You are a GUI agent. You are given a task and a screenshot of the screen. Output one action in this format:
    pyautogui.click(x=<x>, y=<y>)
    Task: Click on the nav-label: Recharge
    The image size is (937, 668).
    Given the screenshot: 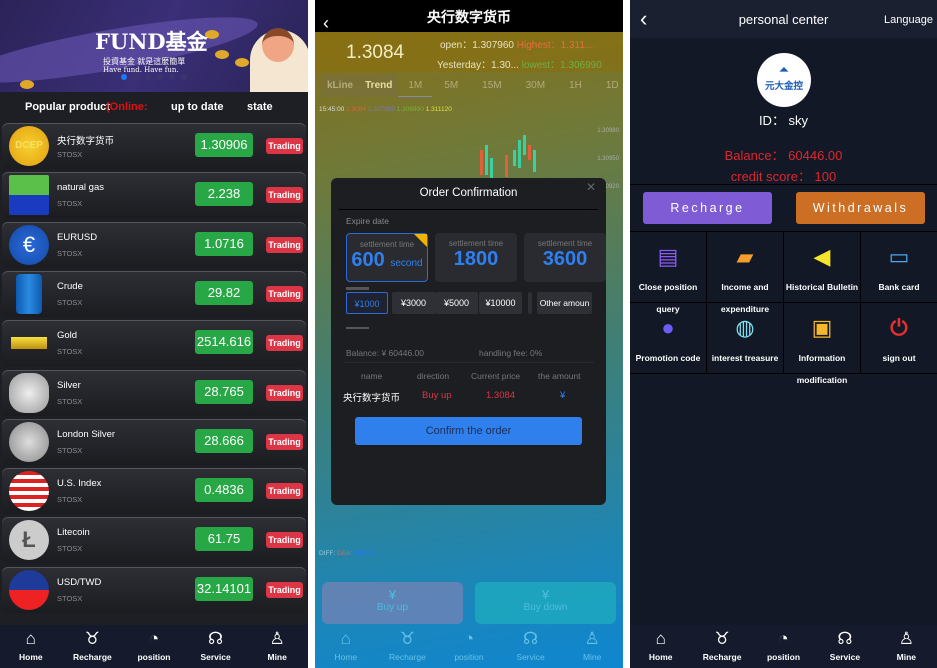 What is the action you would take?
    pyautogui.click(x=92, y=657)
    